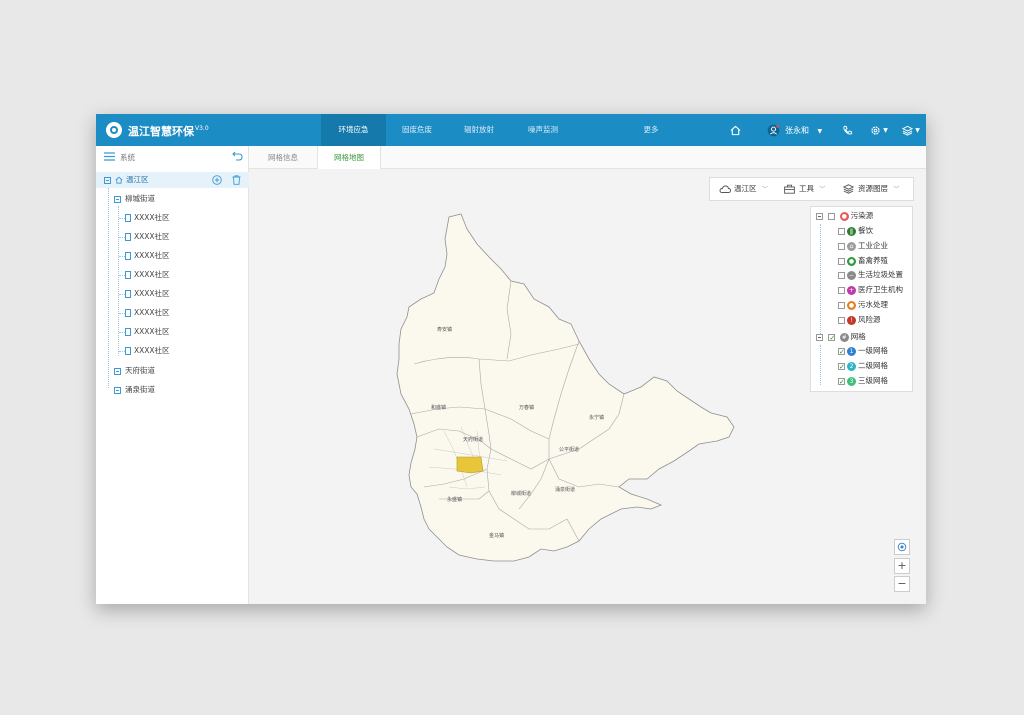 The image size is (1024, 715). What do you see at coordinates (161, 131) in the screenshot?
I see `app-title: 温江智慧环保` at bounding box center [161, 131].